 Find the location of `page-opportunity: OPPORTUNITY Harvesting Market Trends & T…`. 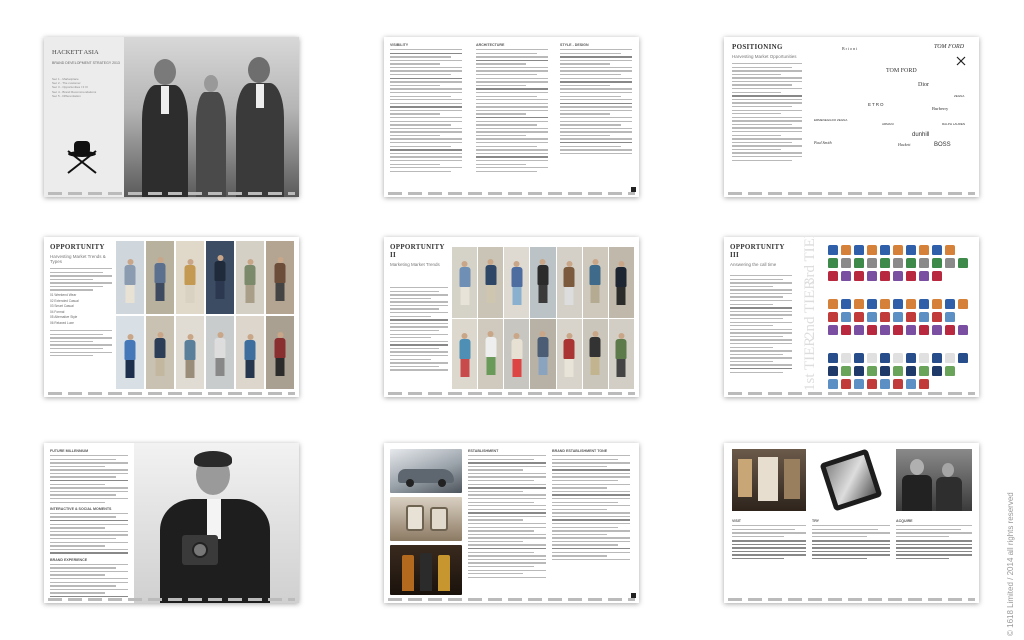

page-opportunity: OPPORTUNITY Harvesting Market Trends & T… is located at coordinates (171, 317).